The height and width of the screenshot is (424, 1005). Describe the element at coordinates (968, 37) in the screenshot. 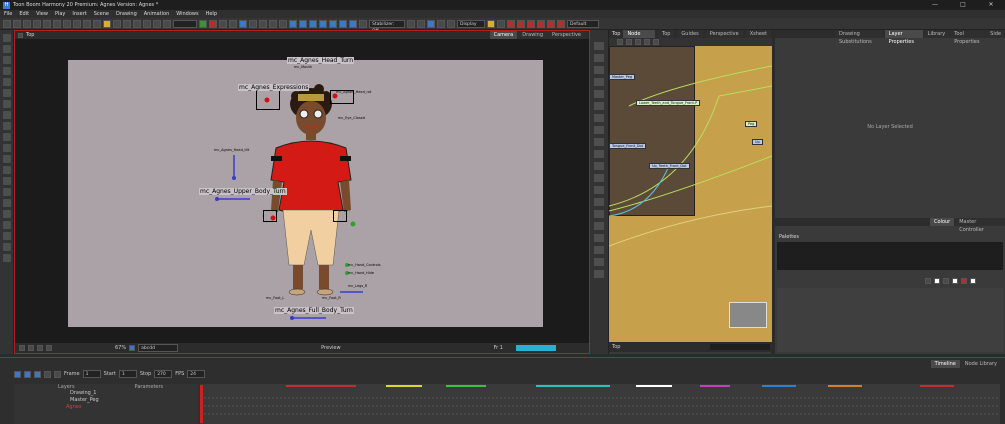

I see `tab-tool-properties: Tool Properties` at that location.